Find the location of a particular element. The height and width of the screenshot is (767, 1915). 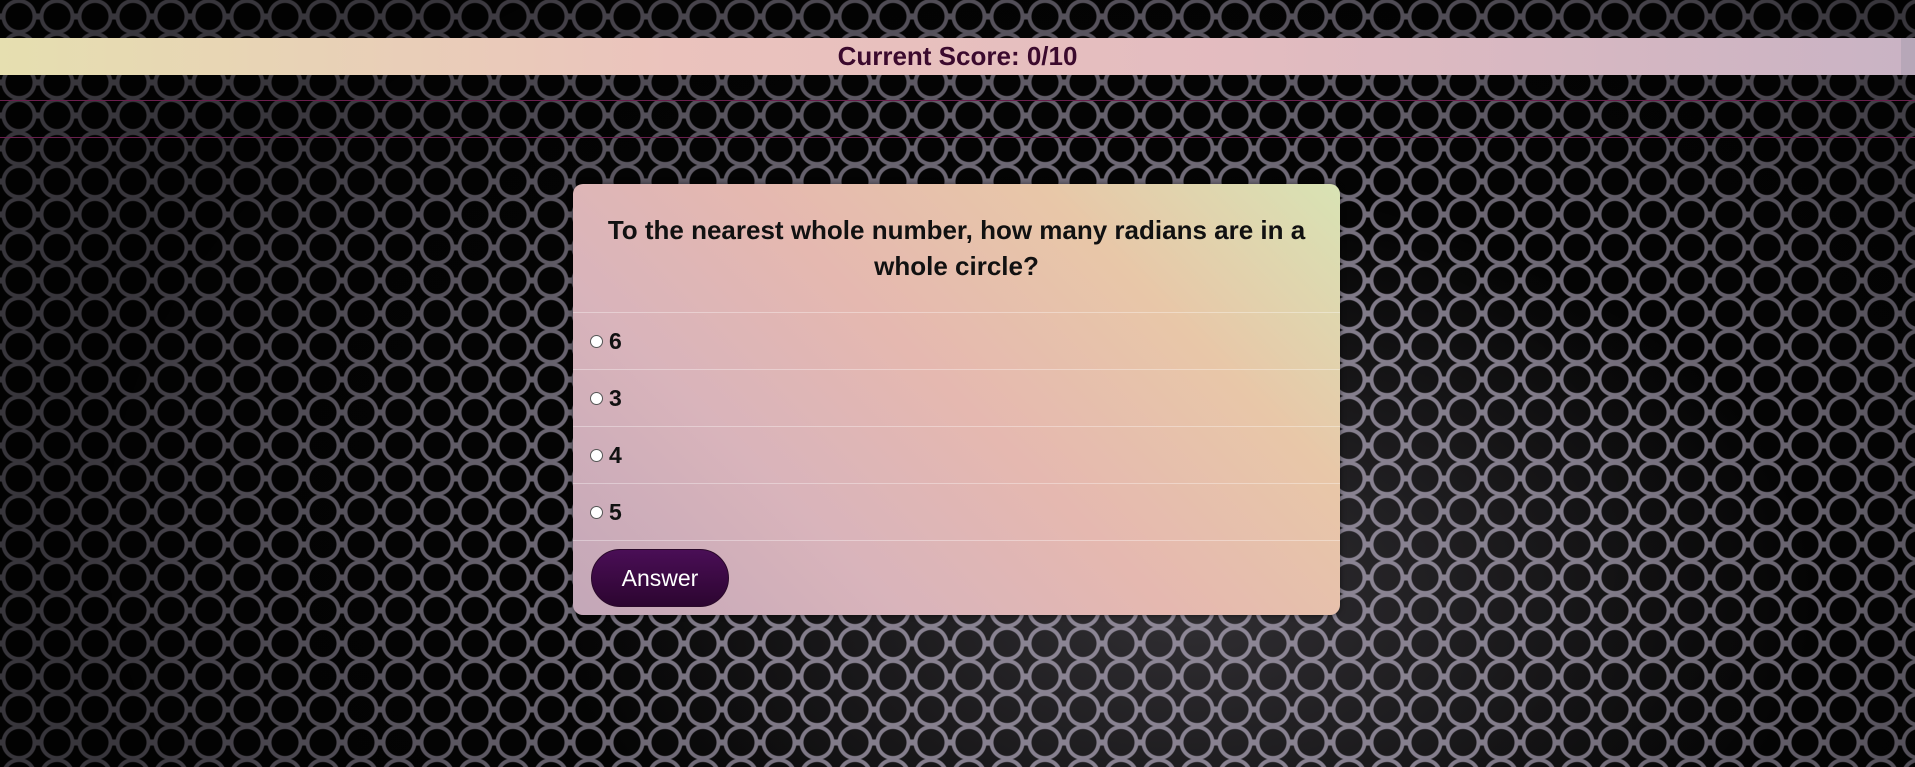

option-item: 4 is located at coordinates (956, 454).